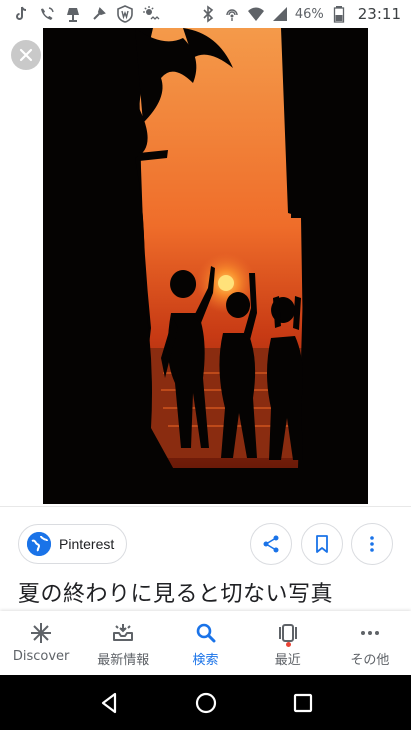  What do you see at coordinates (205, 660) in the screenshot?
I see `nav-label: 検索` at bounding box center [205, 660].